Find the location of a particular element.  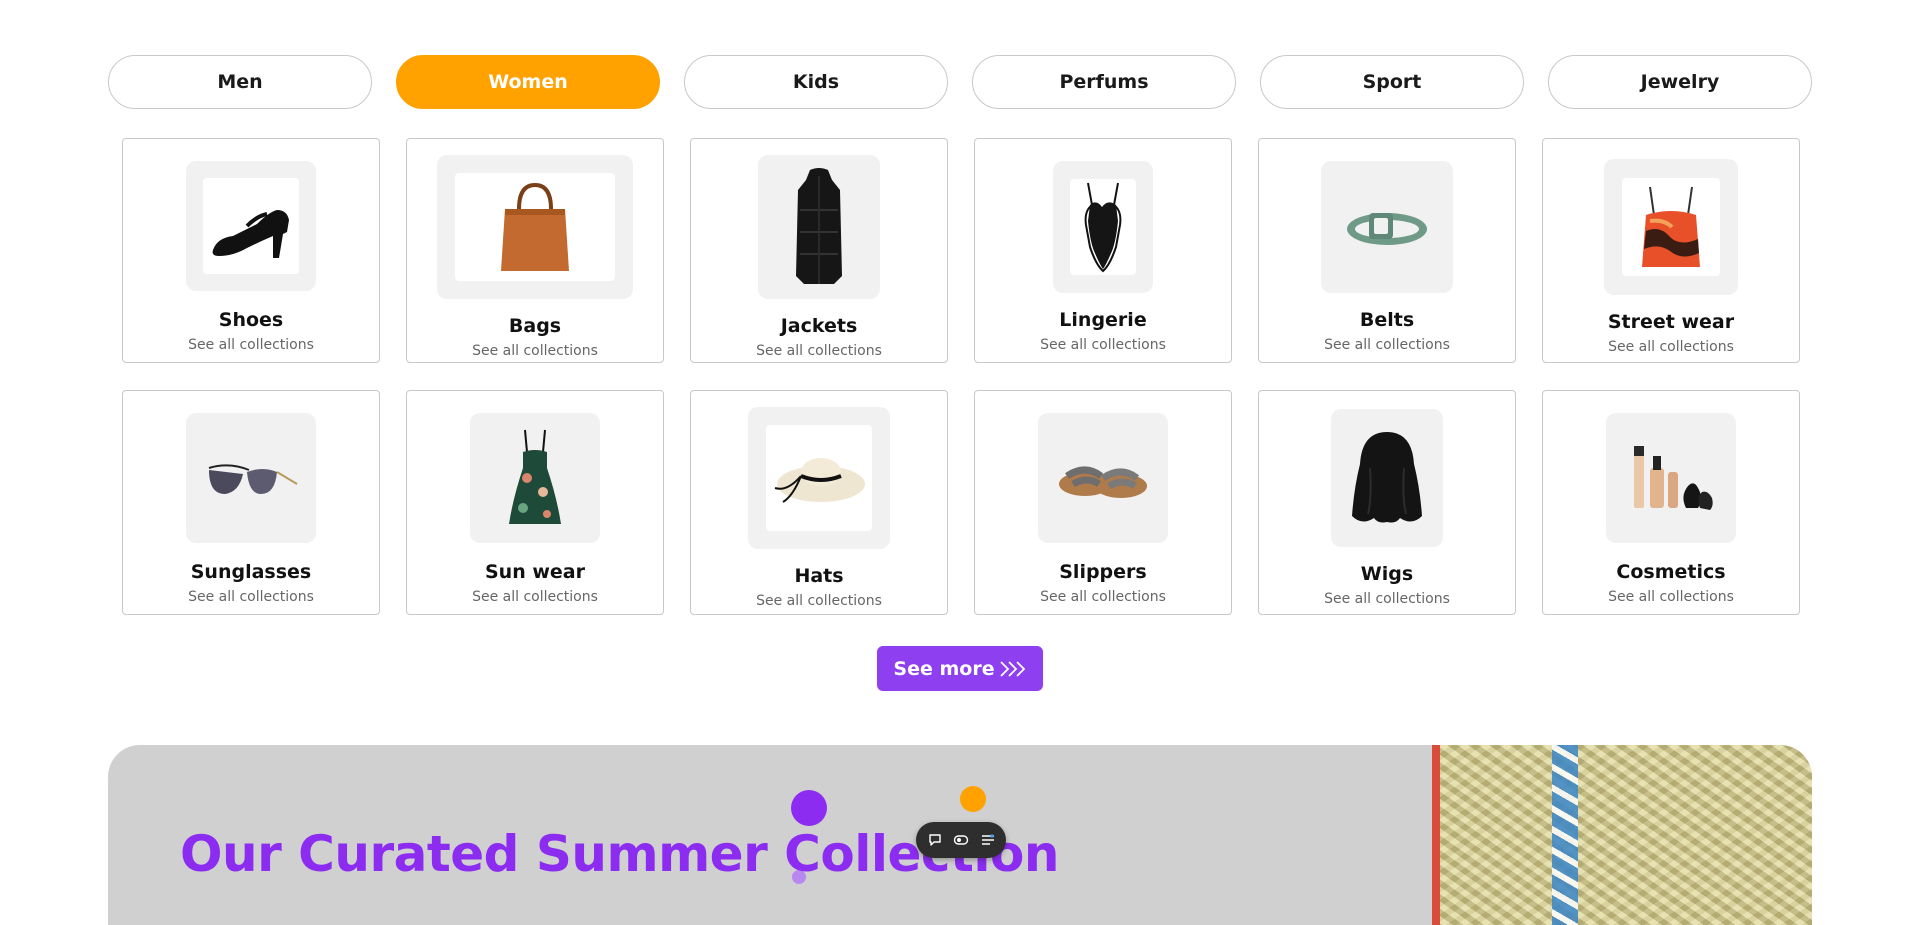

category-card-cosmetics: Cosmetics See all collections is located at coordinates (1671, 502).